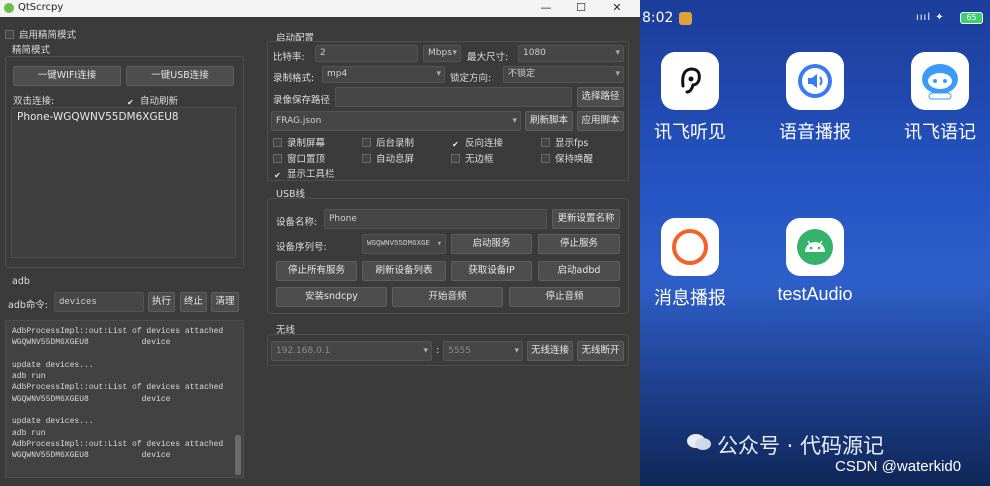 The width and height of the screenshot is (990, 486). I want to click on auto-screen-off-checkbox: 自动息屏, so click(388, 158).